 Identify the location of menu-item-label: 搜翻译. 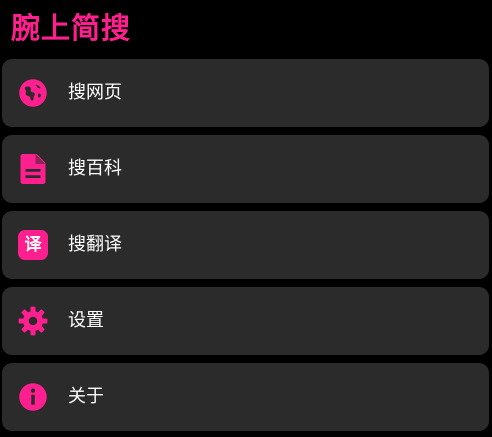
(95, 244).